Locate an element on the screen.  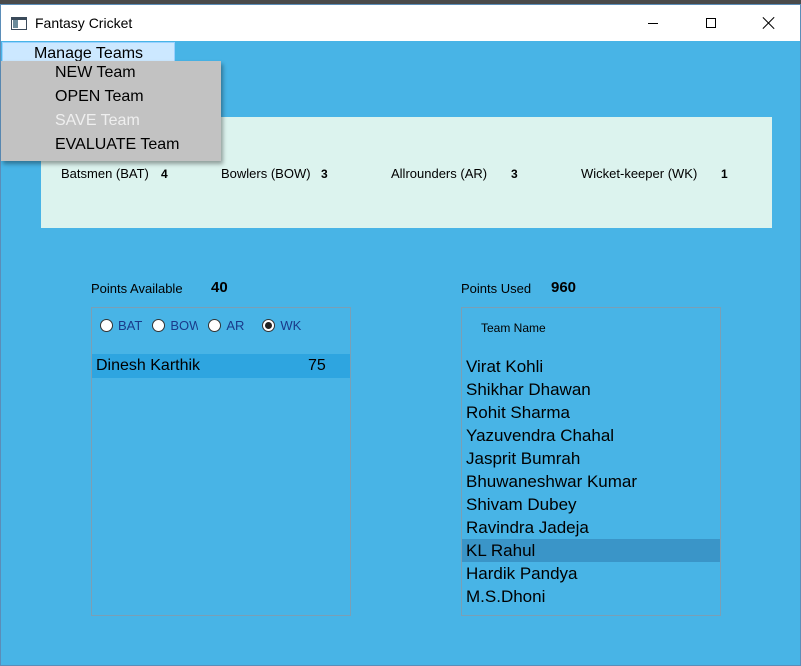
radio-circle-checked is located at coordinates (269, 325).